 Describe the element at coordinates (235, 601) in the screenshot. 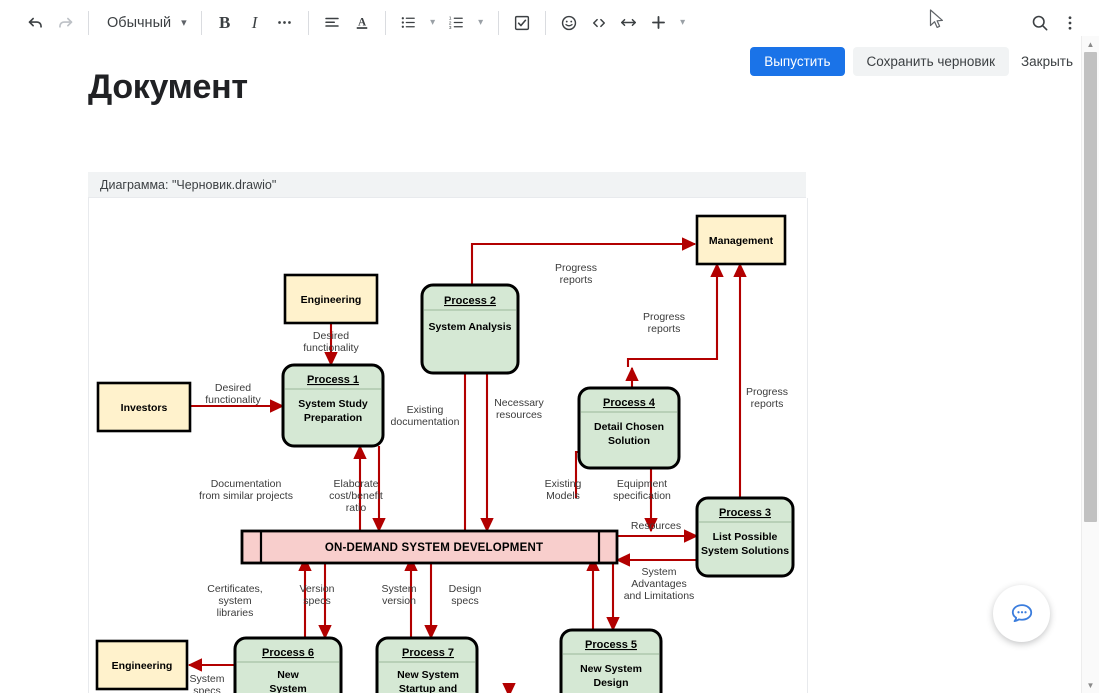

I see `flow-label: system` at that location.